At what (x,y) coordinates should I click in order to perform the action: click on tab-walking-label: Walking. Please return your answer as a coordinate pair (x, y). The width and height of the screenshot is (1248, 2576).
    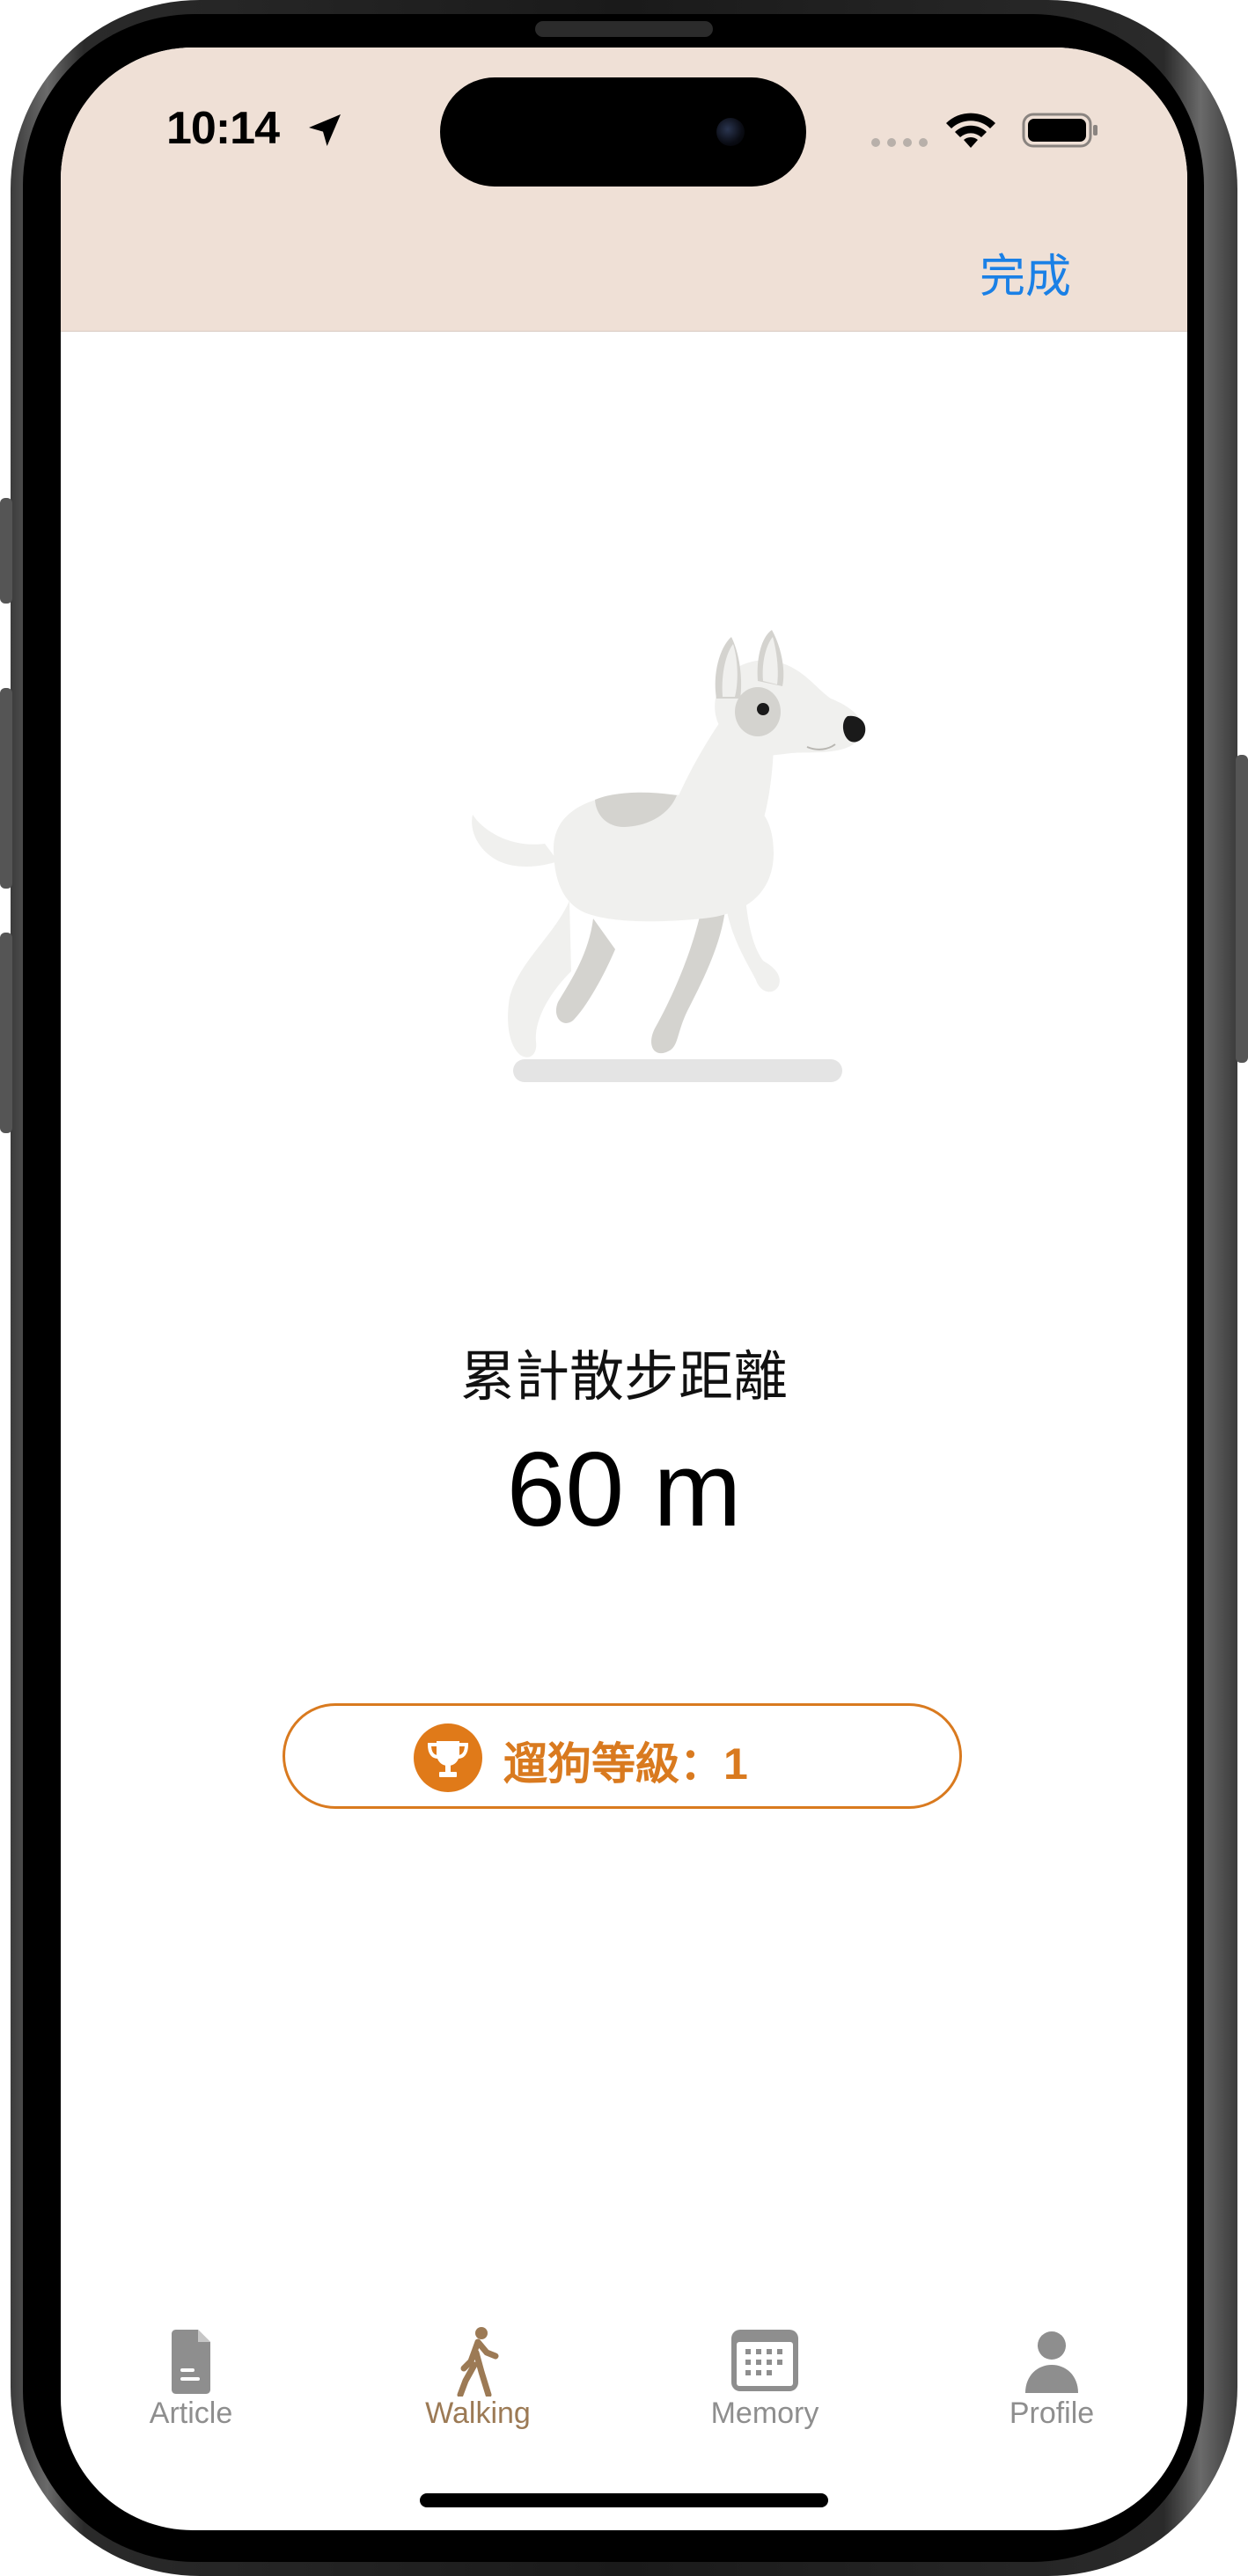
    Looking at the image, I should click on (478, 2413).